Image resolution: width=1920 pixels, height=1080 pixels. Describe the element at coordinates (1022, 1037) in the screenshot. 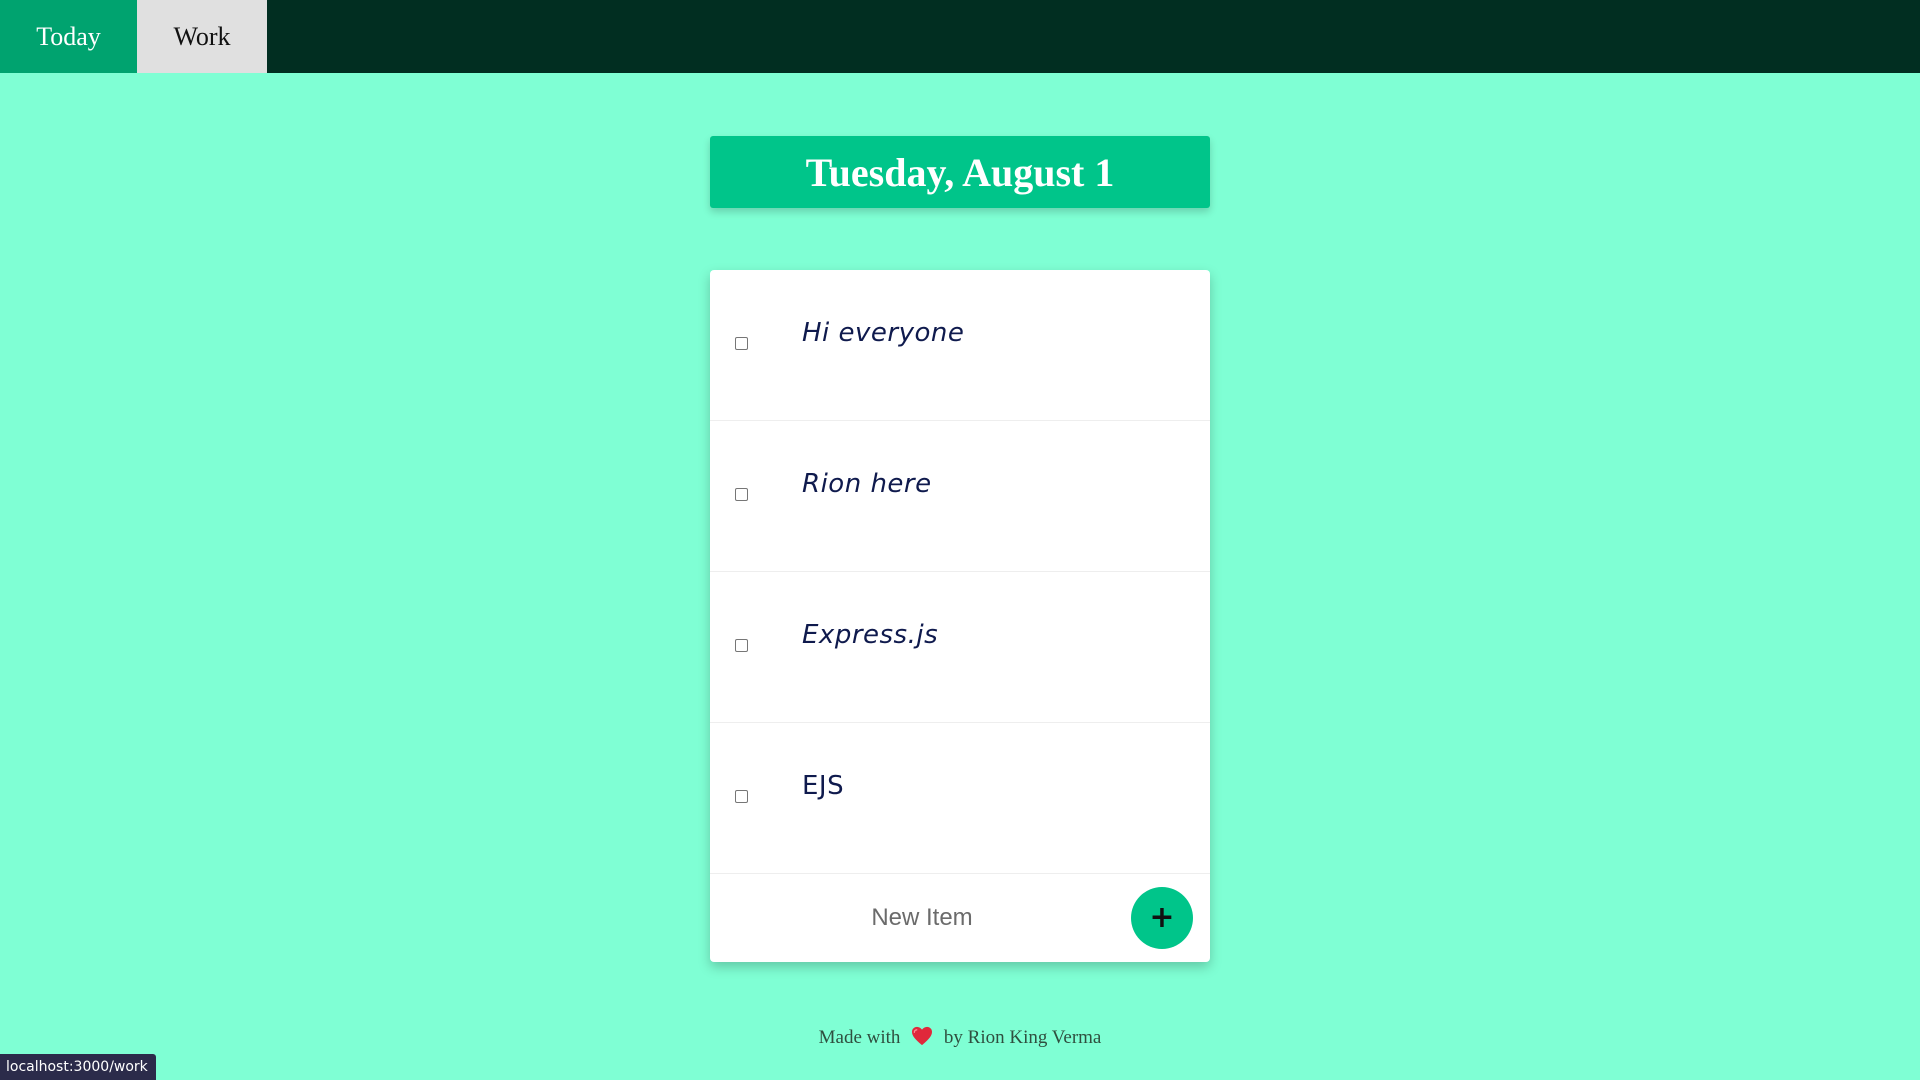

I see `footer-suffix: by Rion King Verma` at that location.